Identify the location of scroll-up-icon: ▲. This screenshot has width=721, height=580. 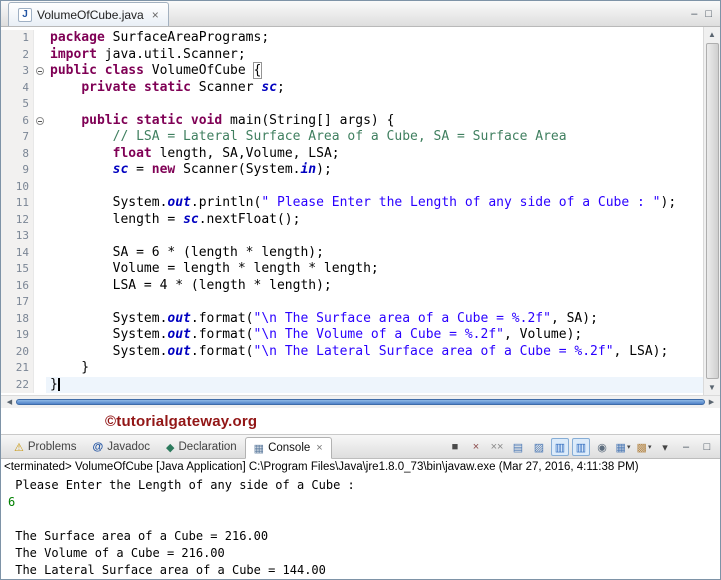
(712, 34).